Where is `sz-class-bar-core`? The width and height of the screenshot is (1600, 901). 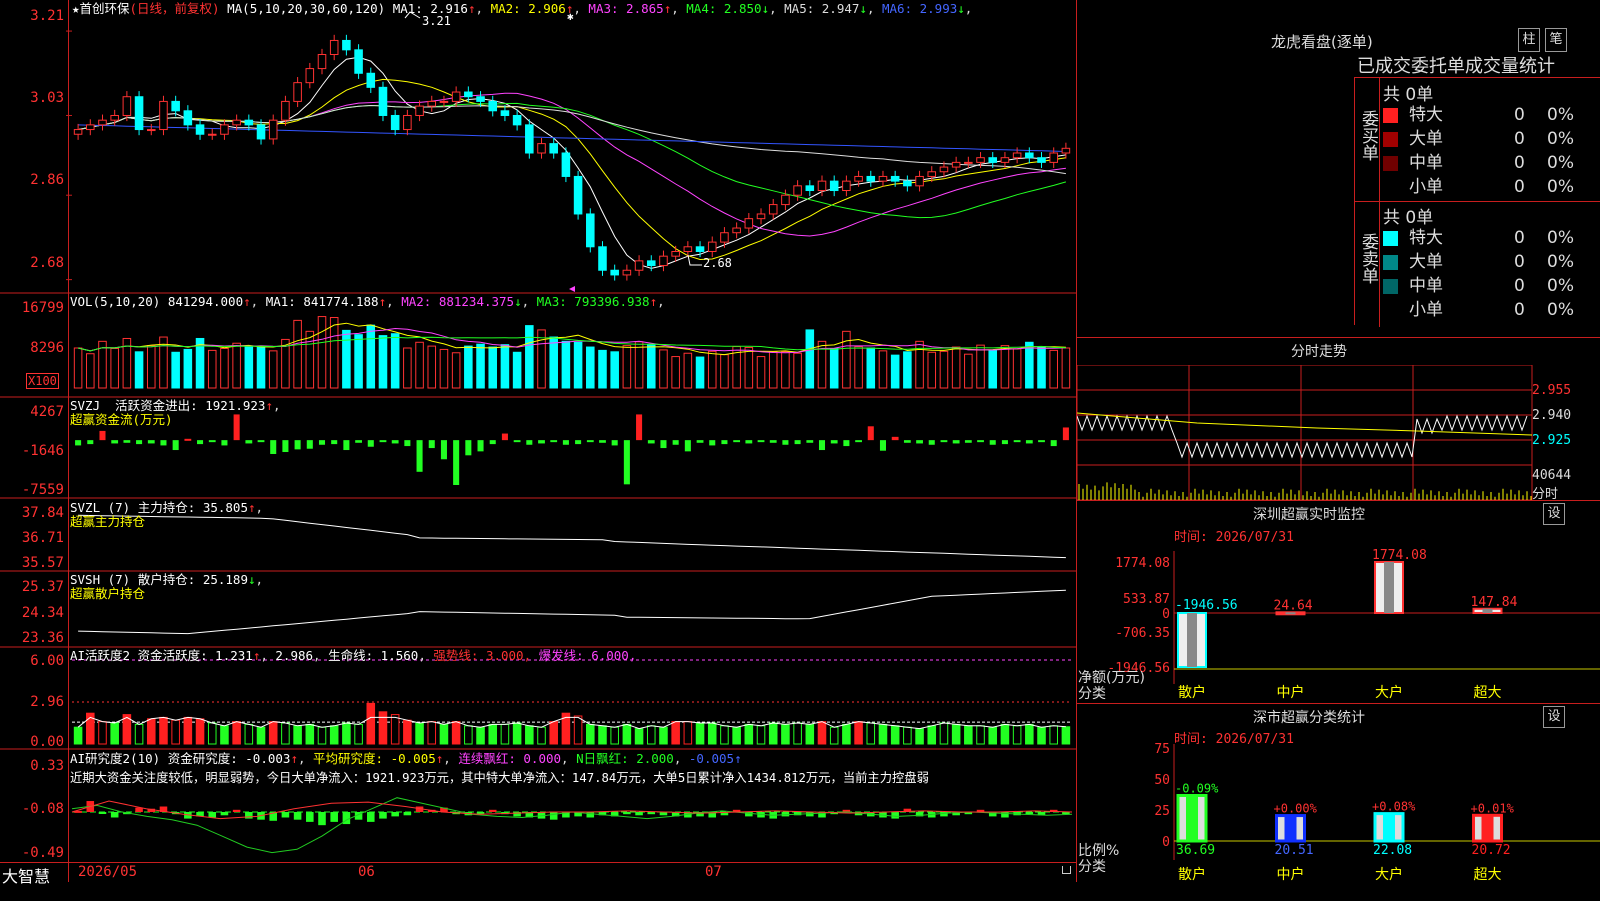
sz-class-bar-core is located at coordinates (1487, 828).